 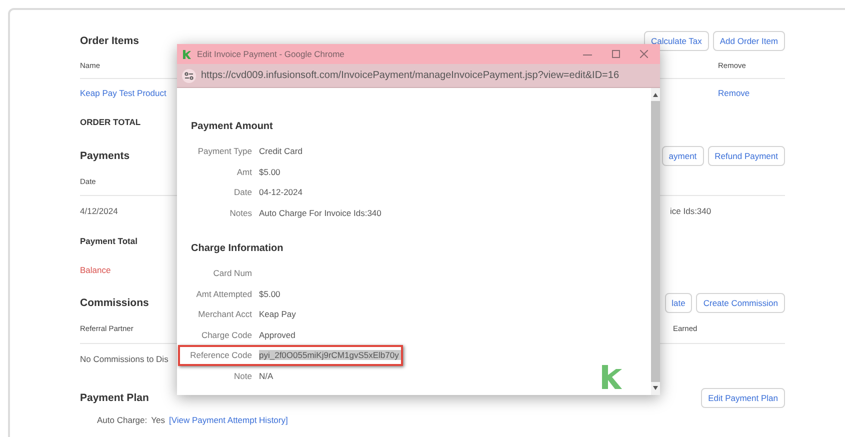 I want to click on window-title: Edit Invoice Payment - Google Chrome, so click(x=271, y=54).